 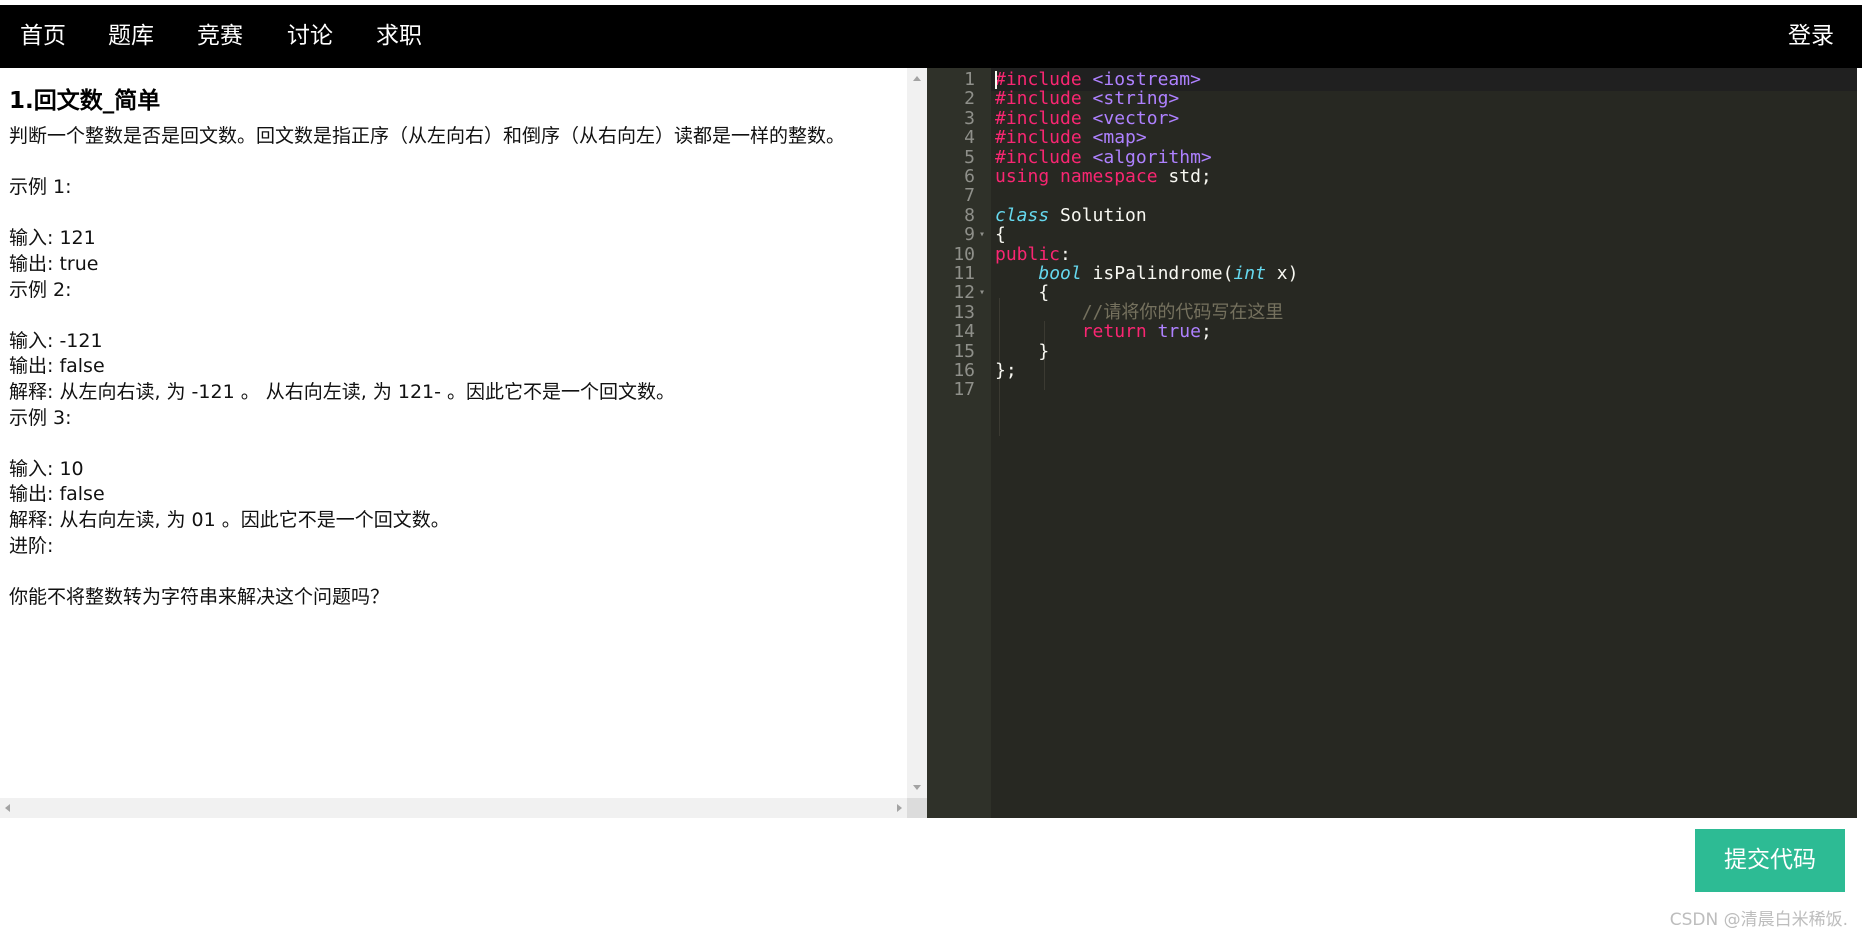 I want to click on scroll-down-arrow-icon, so click(x=917, y=787).